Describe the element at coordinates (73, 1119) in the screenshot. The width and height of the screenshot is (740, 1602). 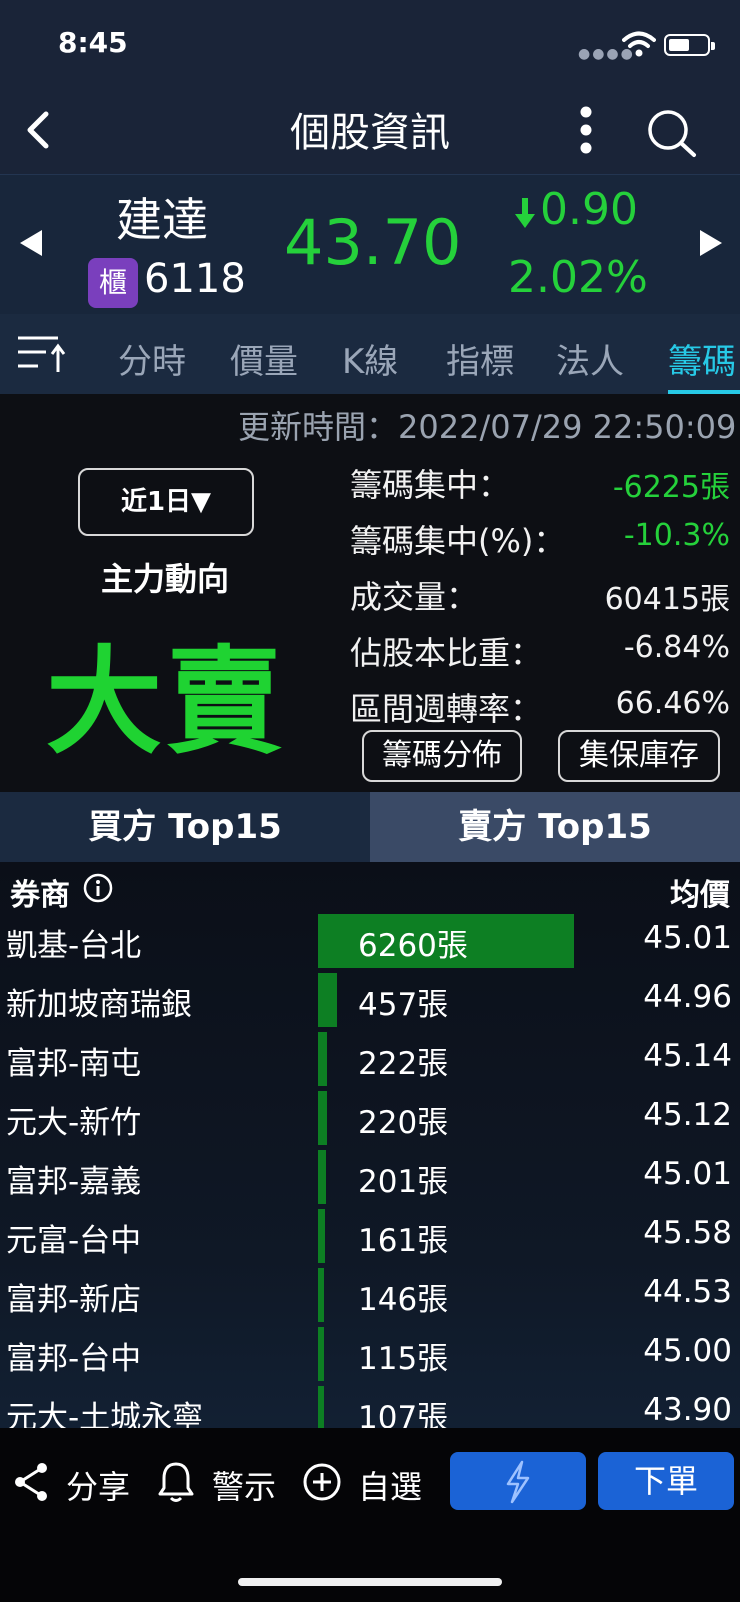
I see `broker-name: 元大-新竹` at that location.